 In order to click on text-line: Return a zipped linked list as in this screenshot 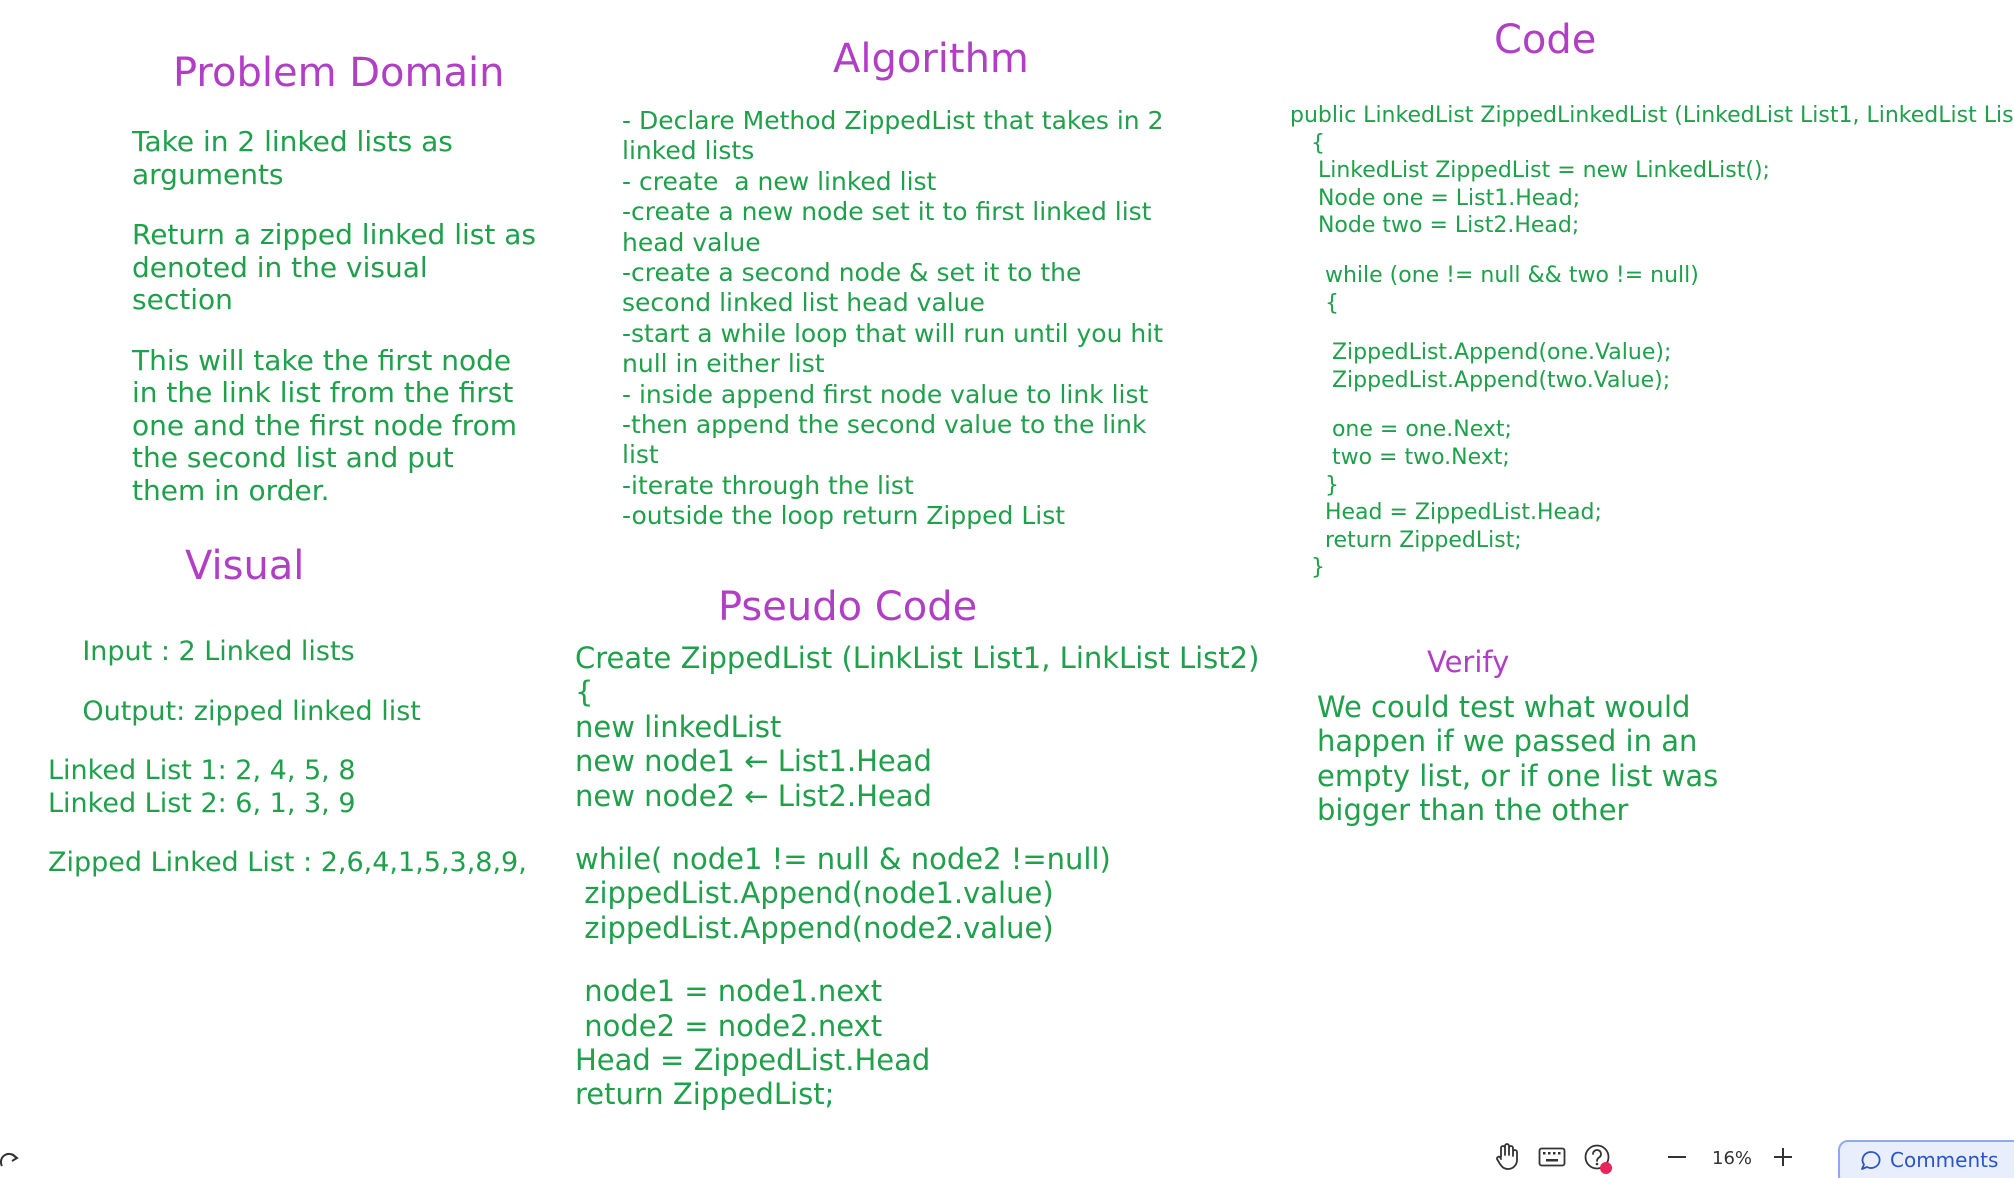, I will do `click(334, 234)`.